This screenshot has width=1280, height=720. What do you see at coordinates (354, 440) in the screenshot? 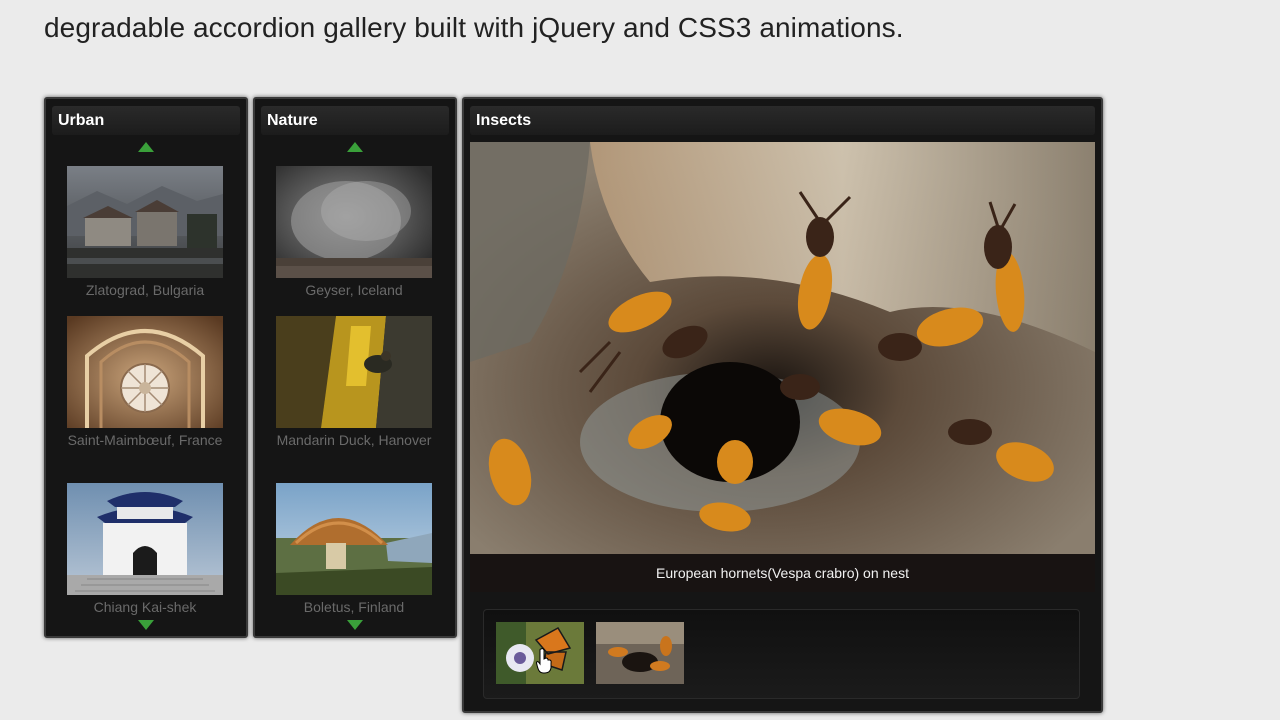
I see `thumb-caption: Mandarin Duck, Hanover` at bounding box center [354, 440].